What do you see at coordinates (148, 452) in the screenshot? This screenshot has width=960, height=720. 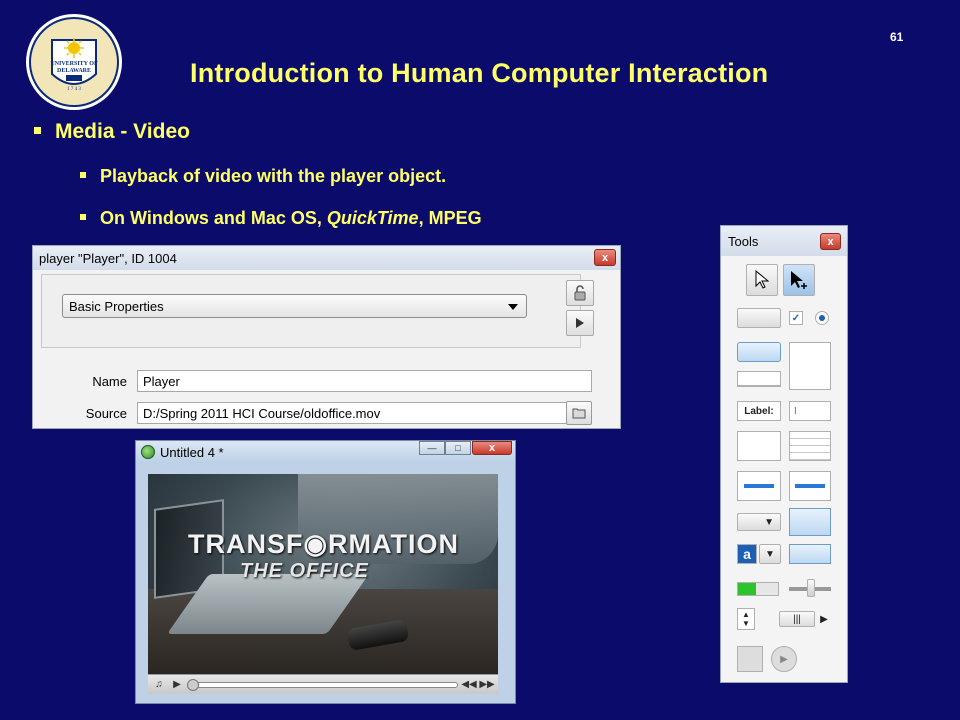 I see `app-icon` at bounding box center [148, 452].